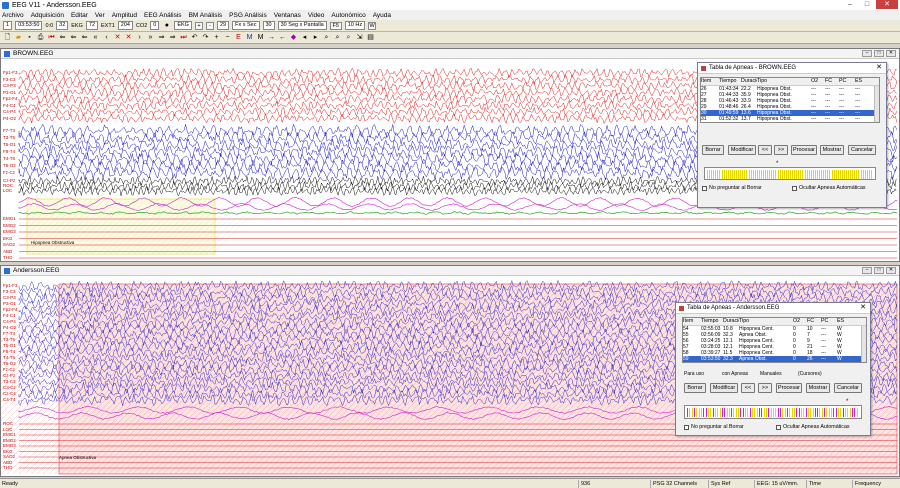 This screenshot has width=900, height=488. Describe the element at coordinates (8, 451) in the screenshot. I see `channel-label: EKG` at that location.